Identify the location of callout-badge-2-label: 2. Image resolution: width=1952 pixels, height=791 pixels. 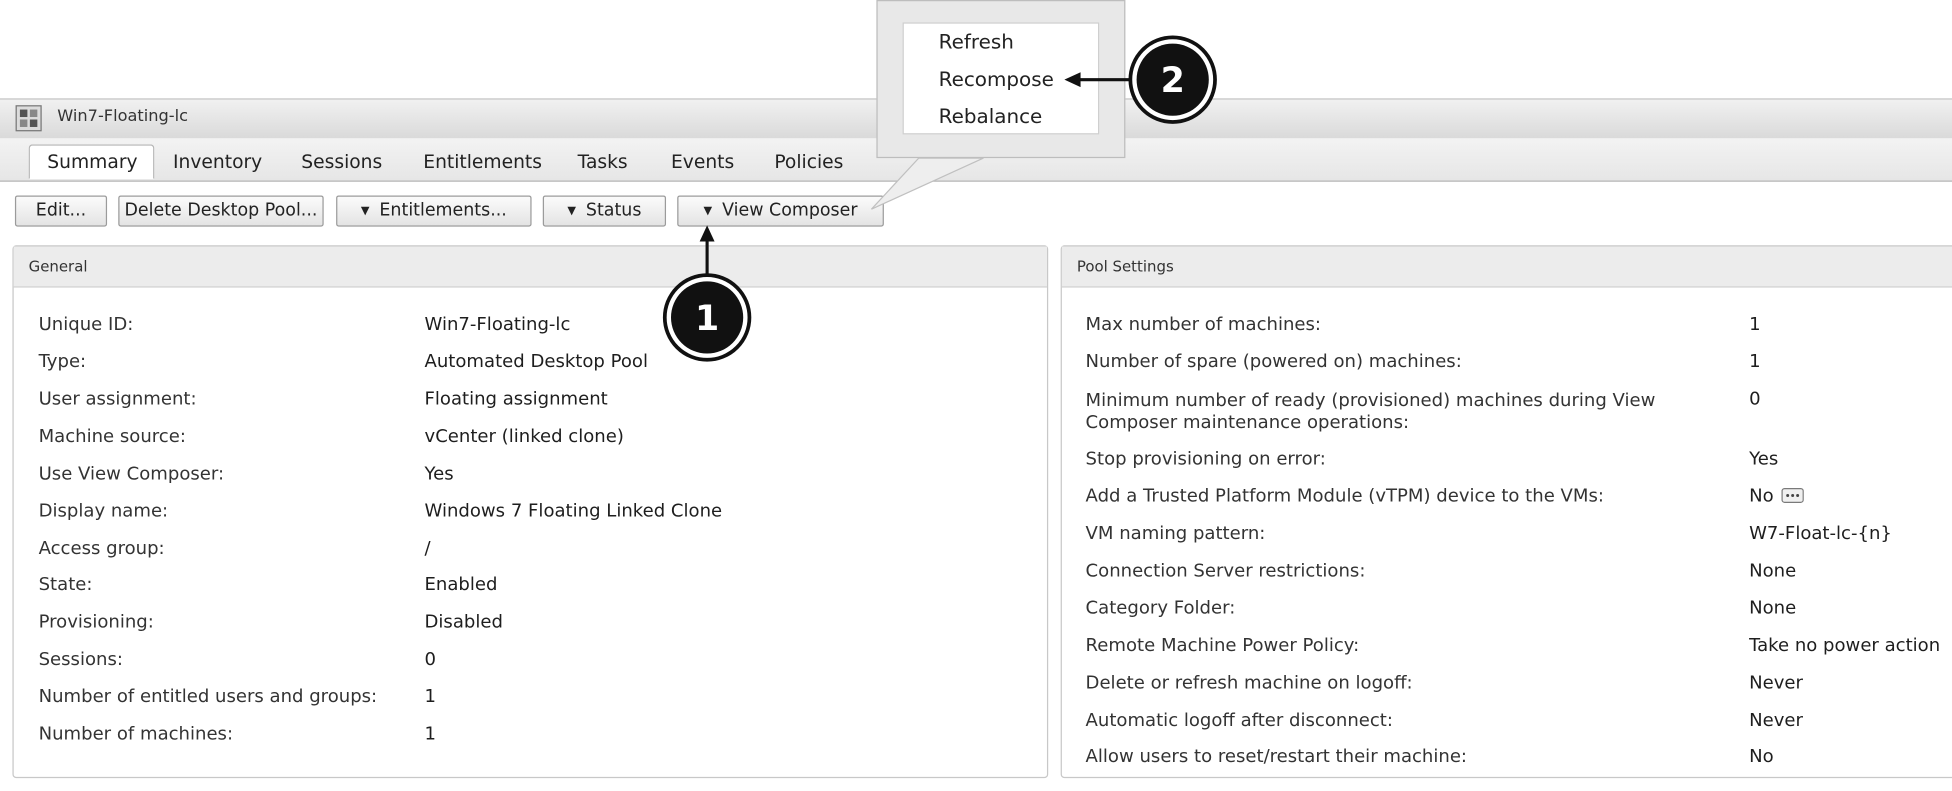
(1173, 81).